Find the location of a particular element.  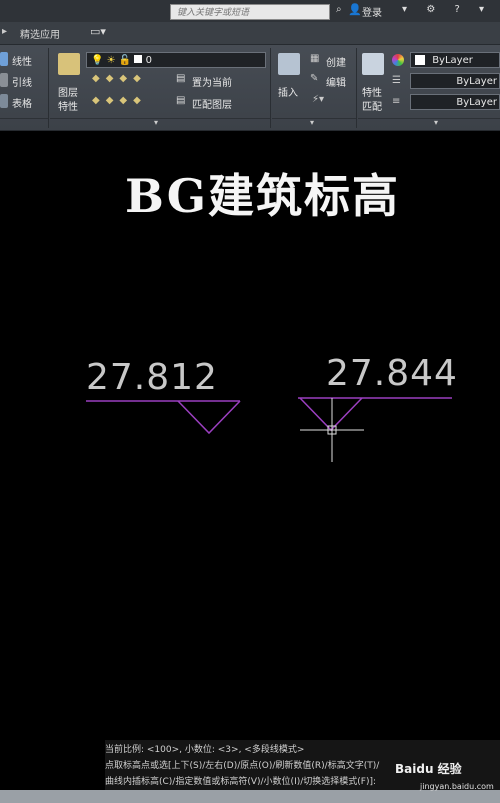

lineweight-select: ByLayer is located at coordinates (455, 102).